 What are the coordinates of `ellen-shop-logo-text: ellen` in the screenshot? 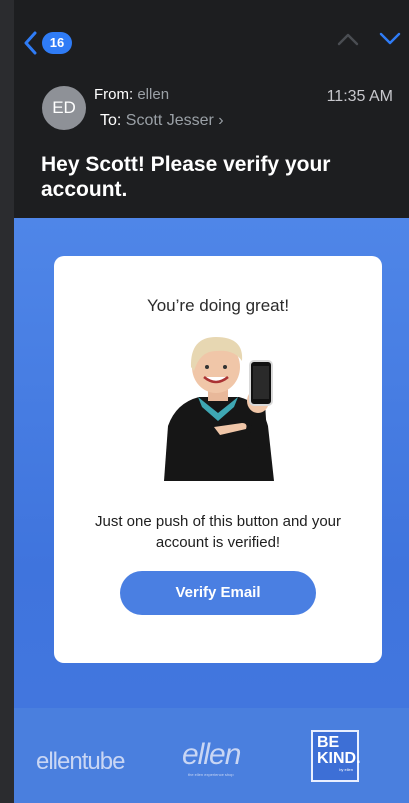 It's located at (211, 754).